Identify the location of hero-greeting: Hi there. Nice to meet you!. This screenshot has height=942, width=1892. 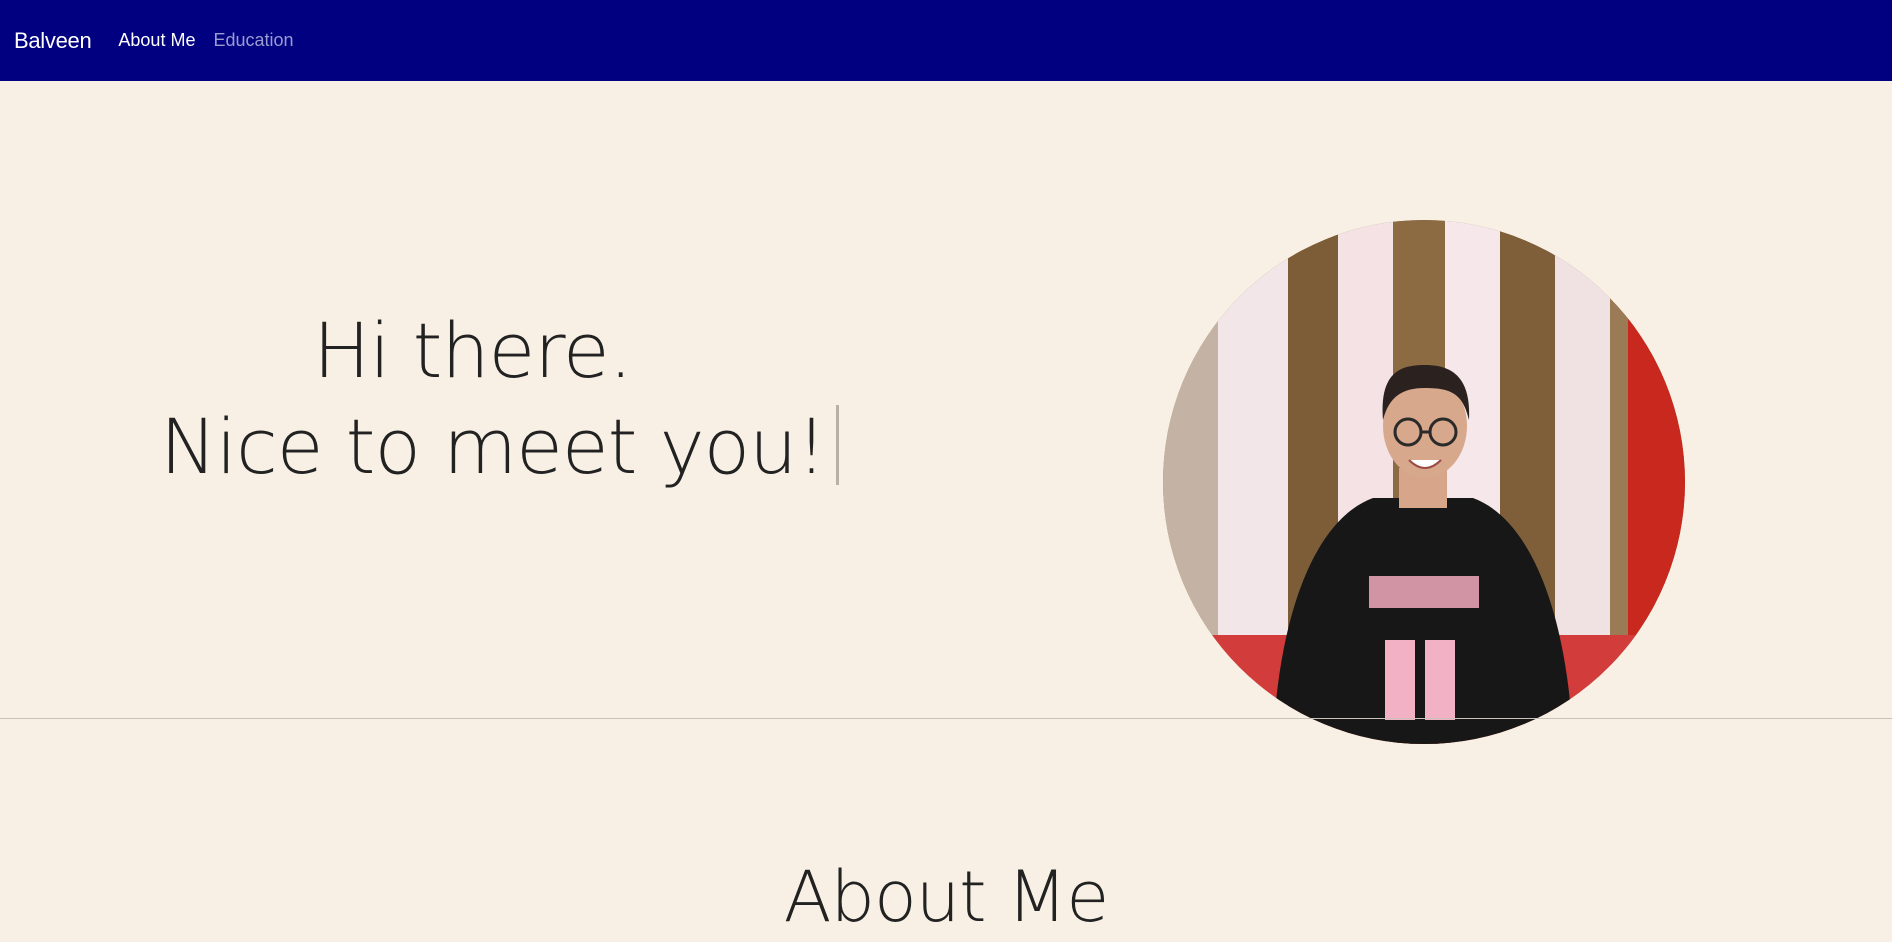
(499, 399).